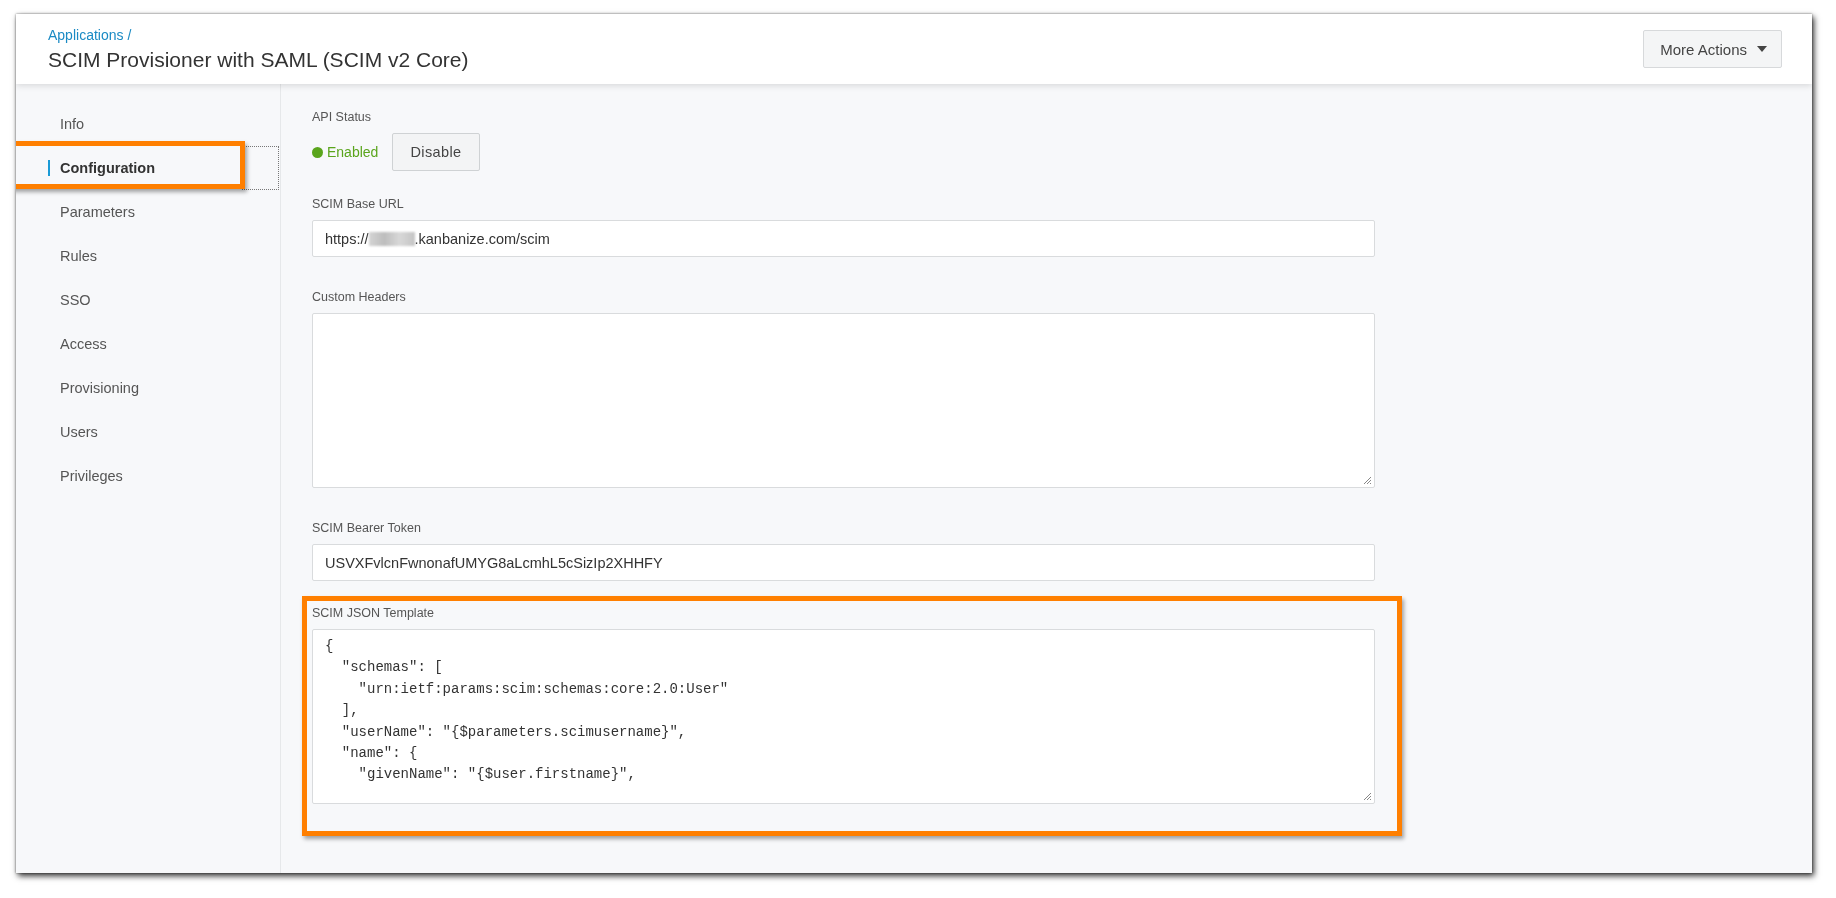  I want to click on field-label: SCIM Bearer Token, so click(366, 528).